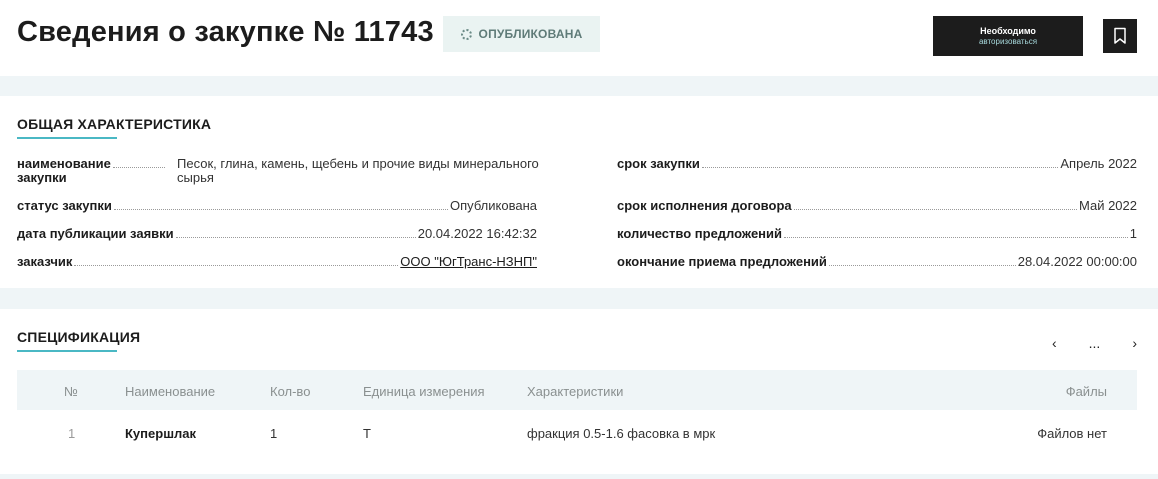 The width and height of the screenshot is (1158, 479). Describe the element at coordinates (95, 233) in the screenshot. I see `info-key-pubdate: дата публикации заявки` at that location.